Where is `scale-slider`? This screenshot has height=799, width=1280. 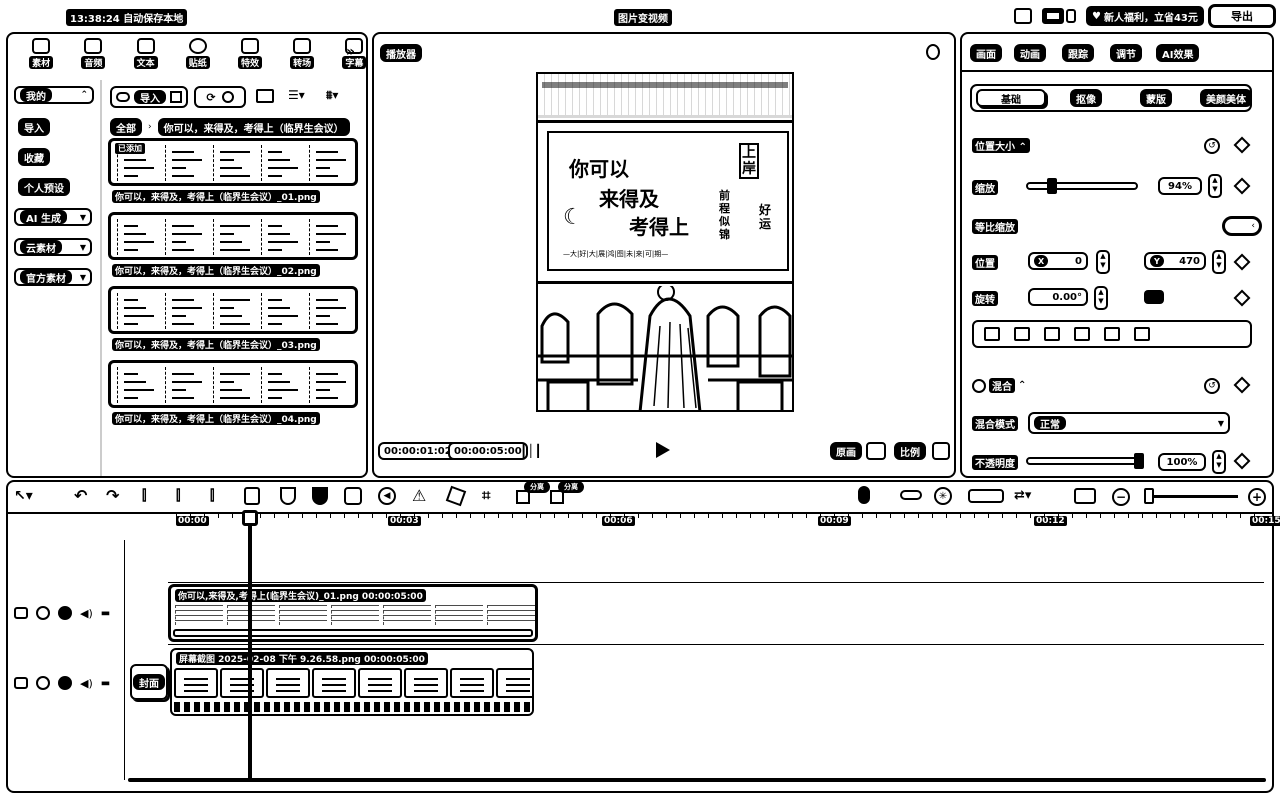 scale-slider is located at coordinates (1082, 186).